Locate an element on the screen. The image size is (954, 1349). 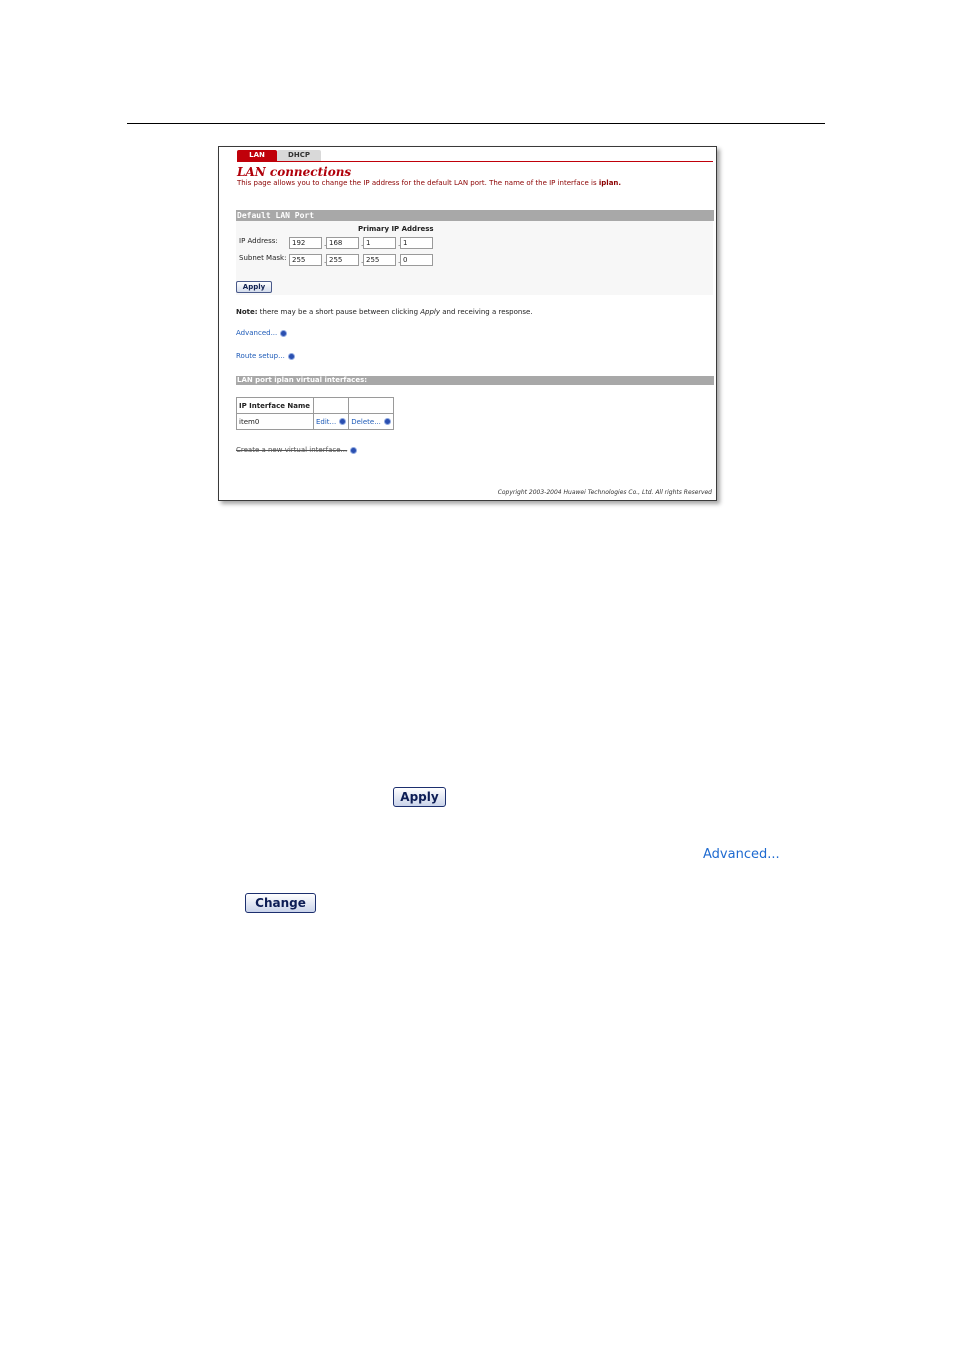
interface-name: iplan. is located at coordinates (610, 183).